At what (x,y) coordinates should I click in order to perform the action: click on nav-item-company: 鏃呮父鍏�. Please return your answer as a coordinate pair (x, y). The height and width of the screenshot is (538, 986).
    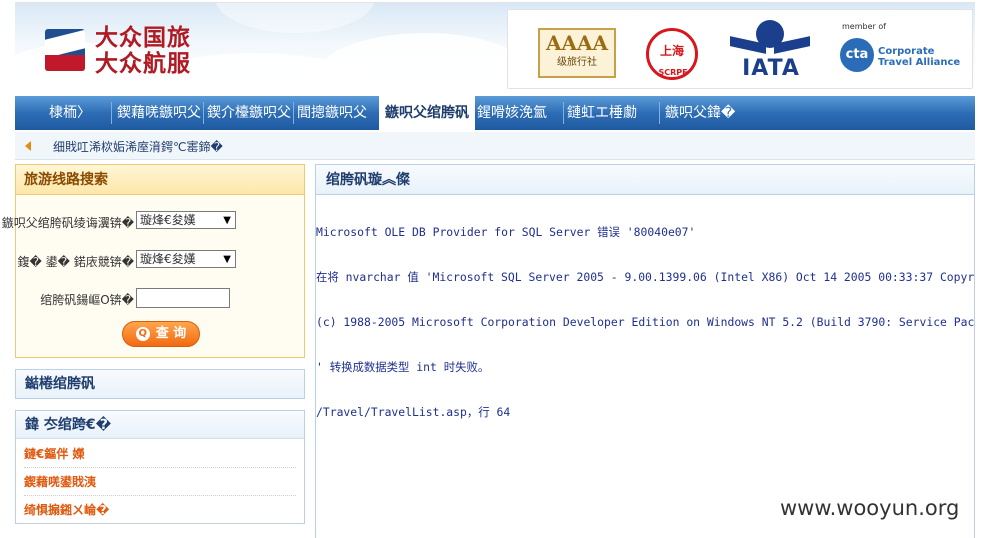
    Looking at the image, I should click on (700, 113).